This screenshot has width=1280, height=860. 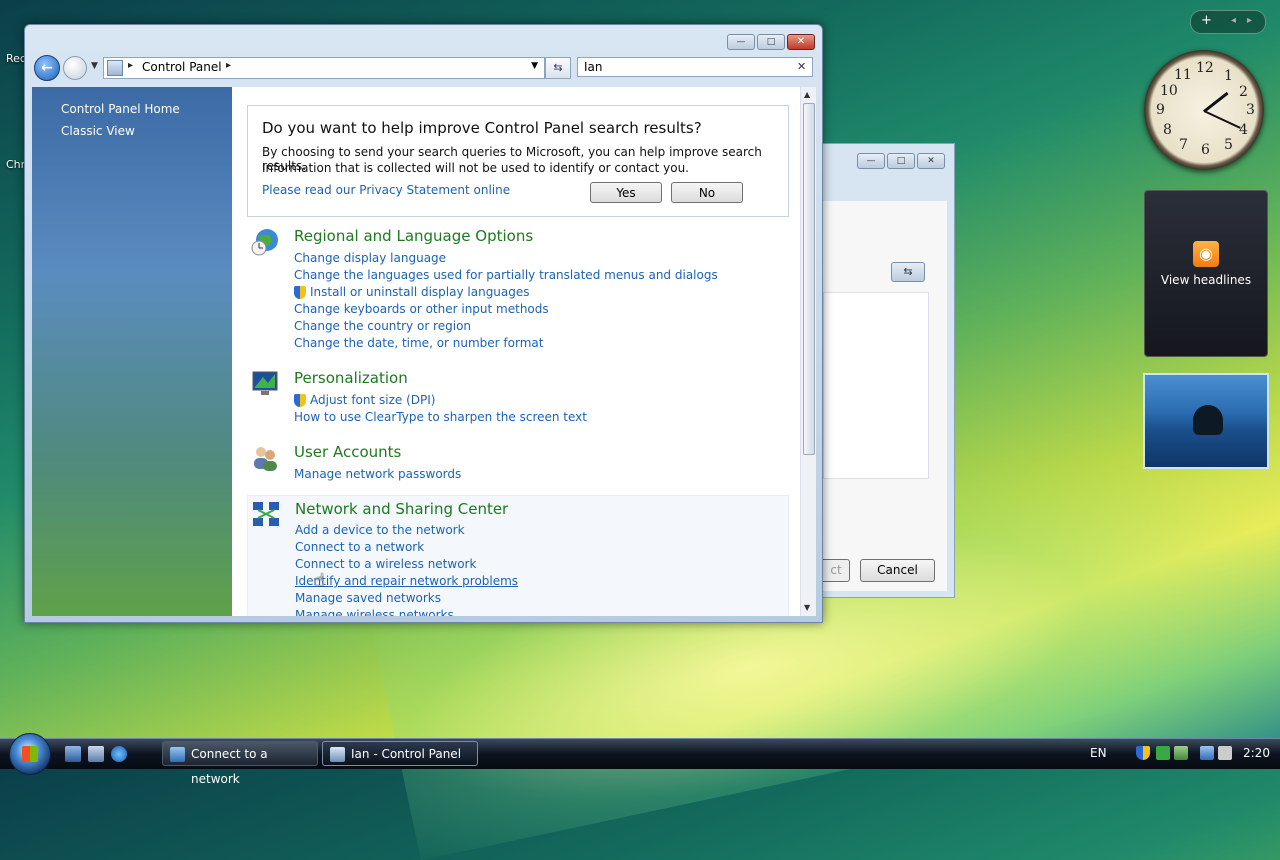 What do you see at coordinates (1233, 20) in the screenshot?
I see `prev-gadget-button: ◂` at bounding box center [1233, 20].